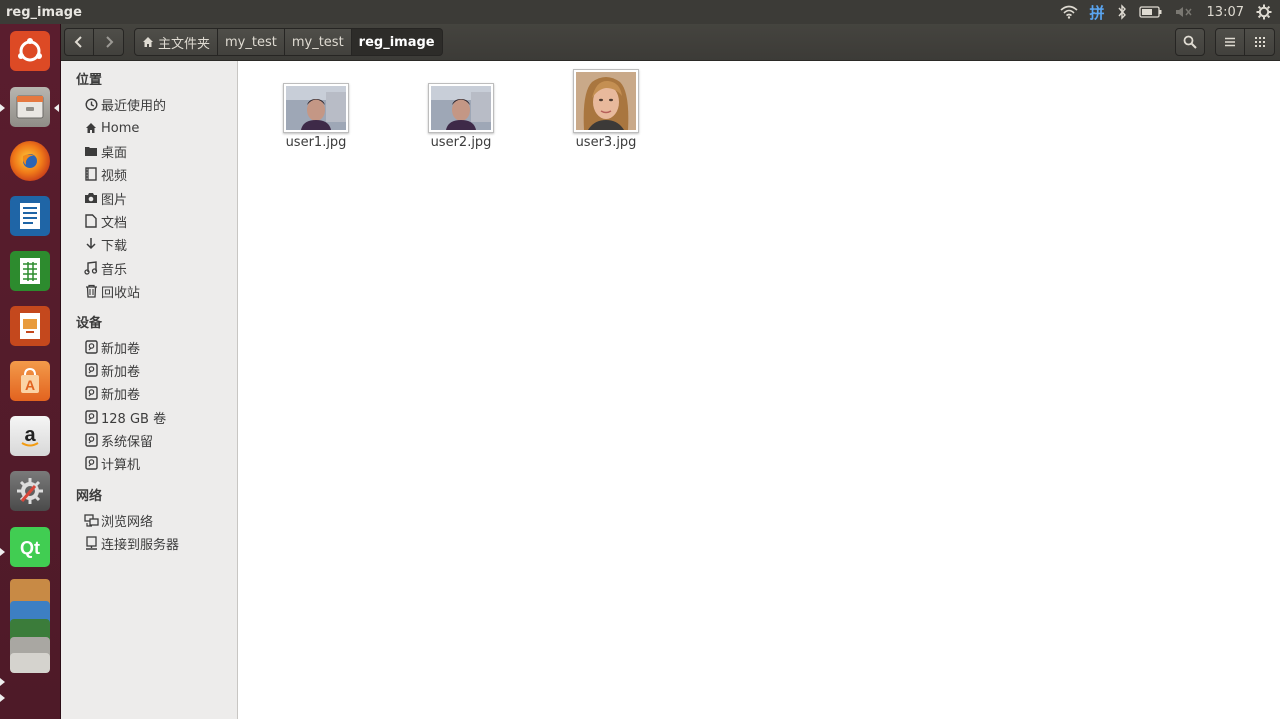  What do you see at coordinates (30, 51) in the screenshot?
I see `dash-home-icon` at bounding box center [30, 51].